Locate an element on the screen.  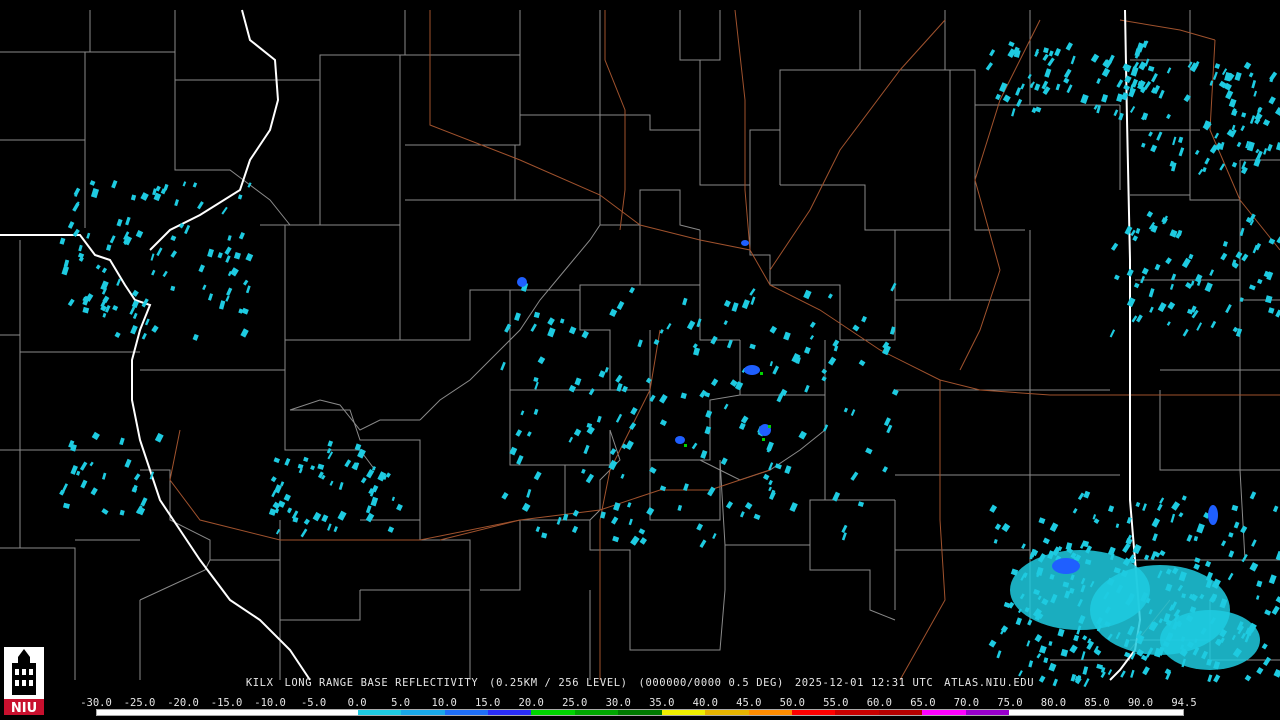
scale-label: 20.0 is located at coordinates (531, 703).